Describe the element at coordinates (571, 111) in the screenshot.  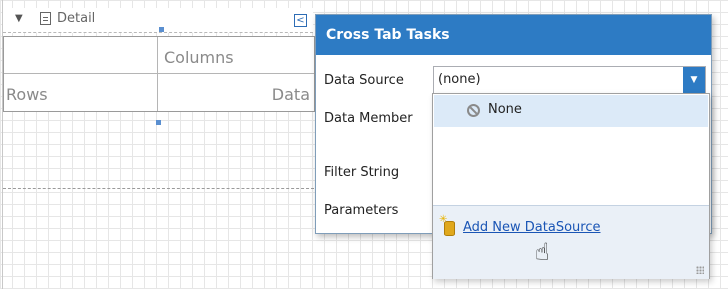
I see `dropdown-item-none: None` at that location.